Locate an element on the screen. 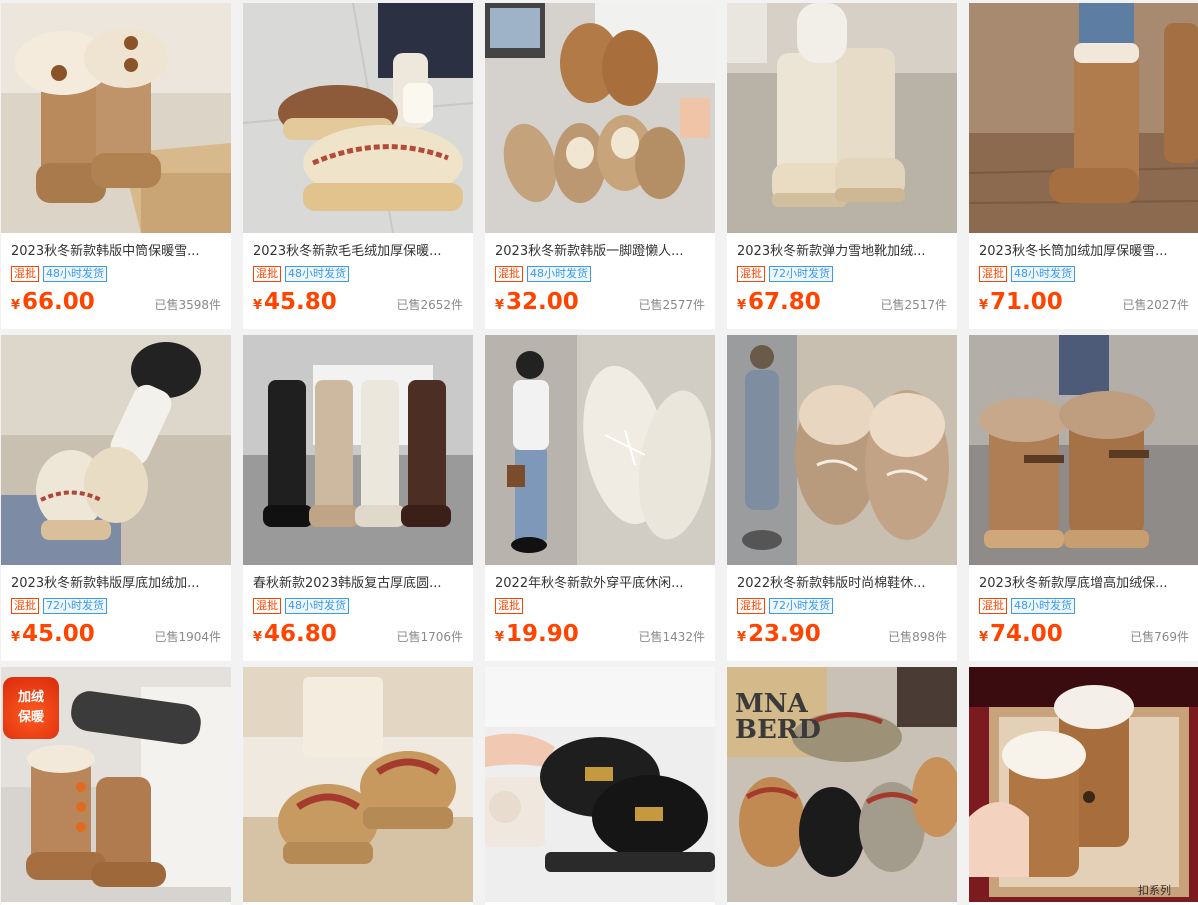 This screenshot has height=905, width=1198. price-amount: 46.80 is located at coordinates (300, 634).